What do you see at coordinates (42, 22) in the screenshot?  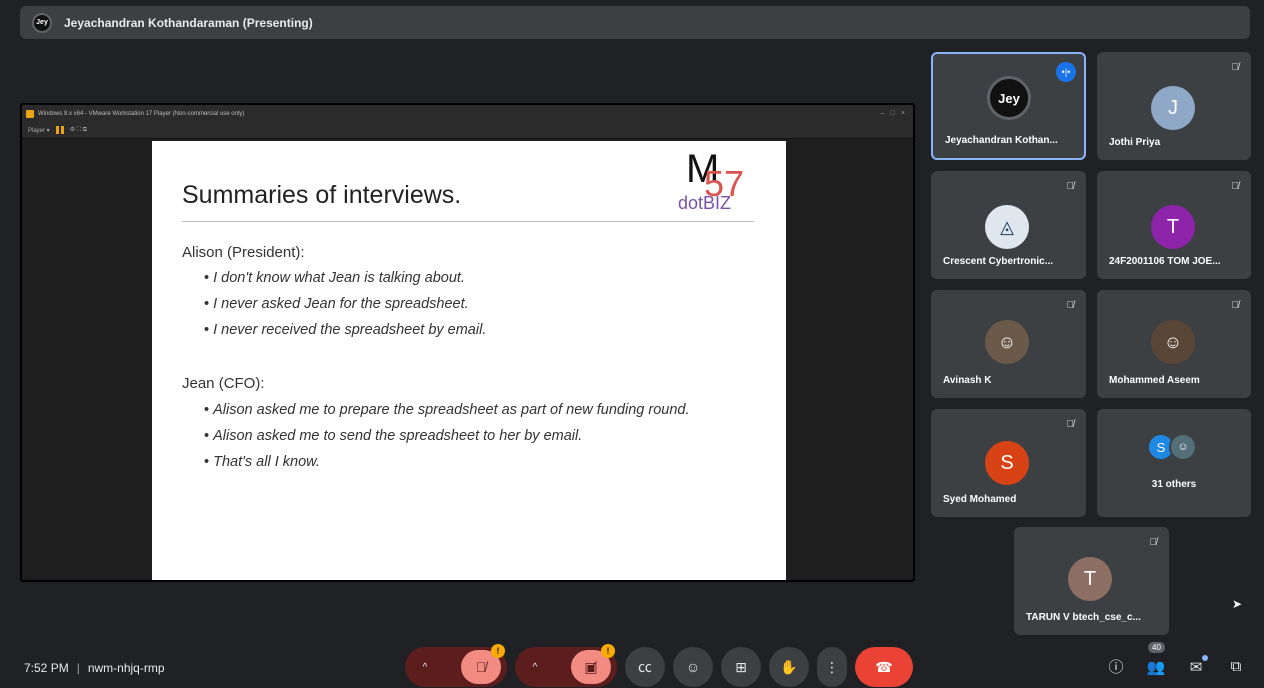 I see `presenter-avatar: Jey` at bounding box center [42, 22].